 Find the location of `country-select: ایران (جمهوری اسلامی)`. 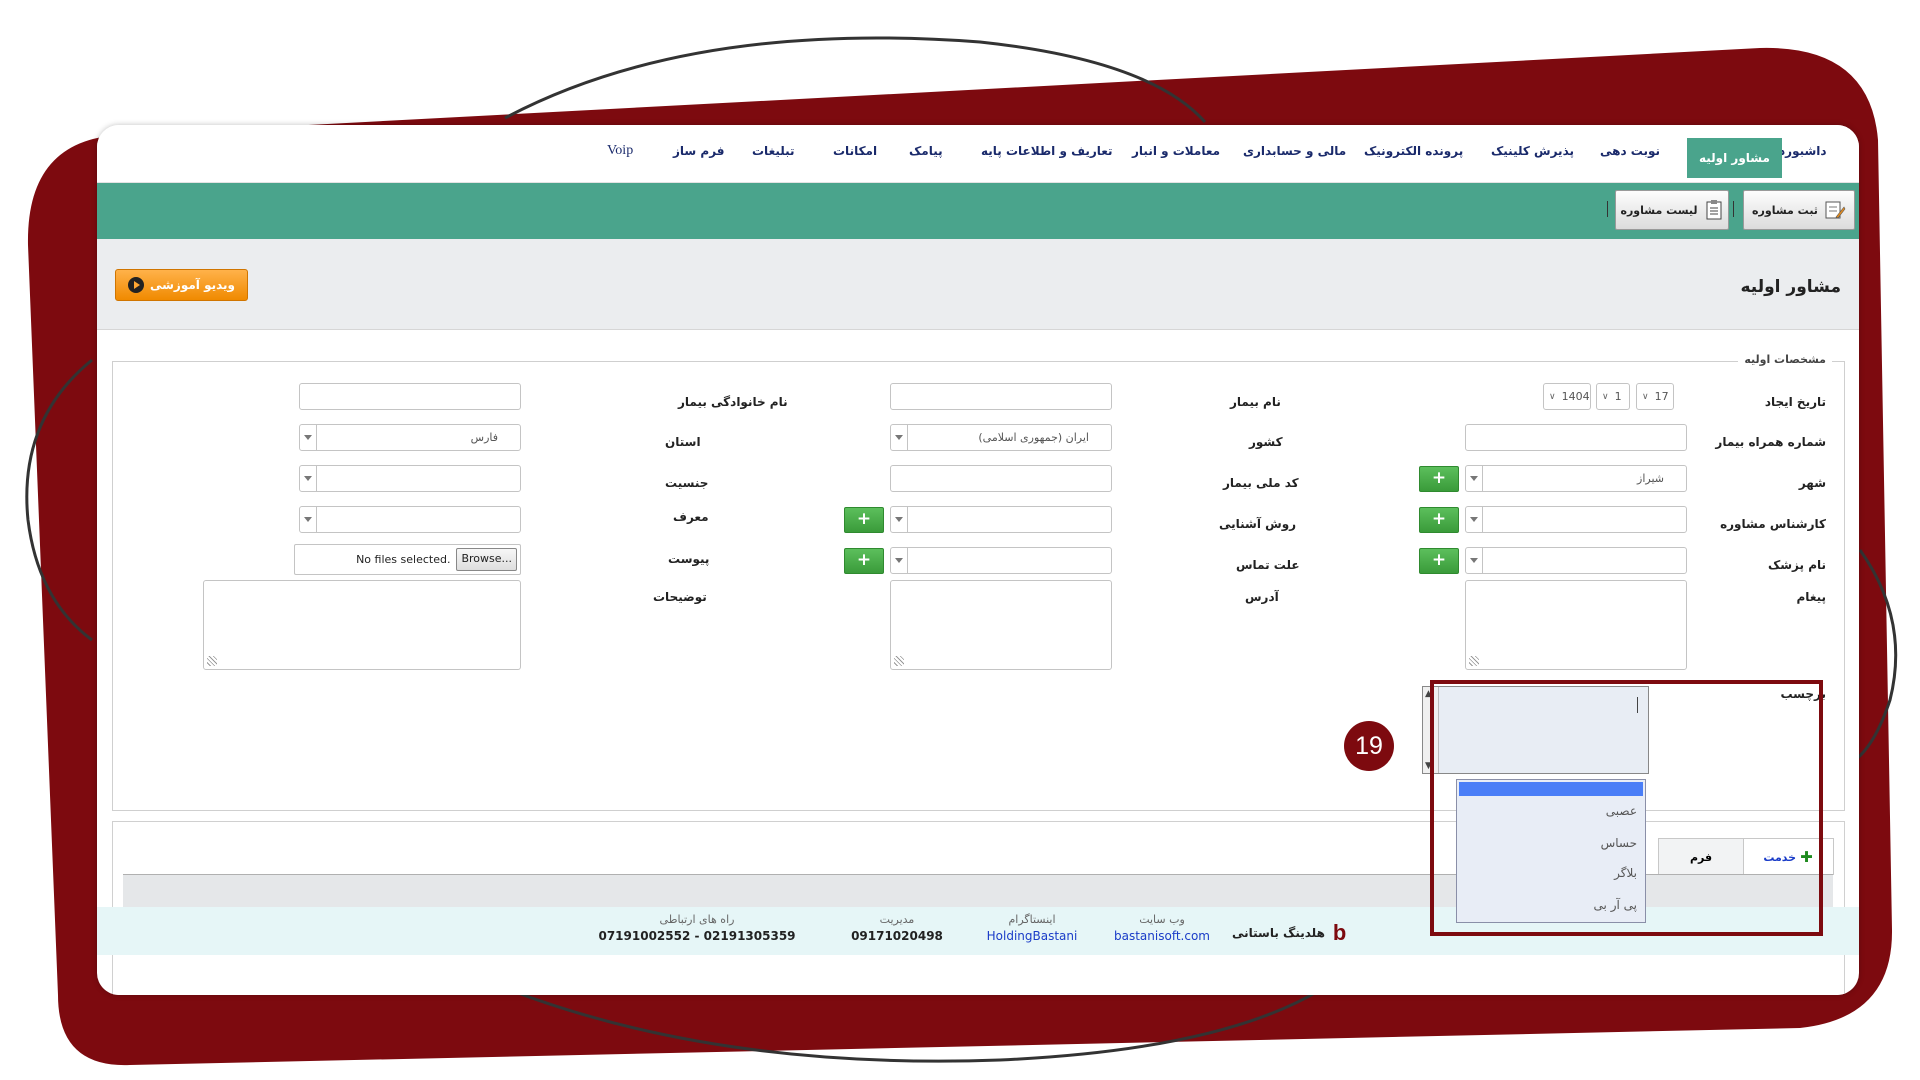

country-select: ایران (جمهوری اسلامی) is located at coordinates (1001, 437).